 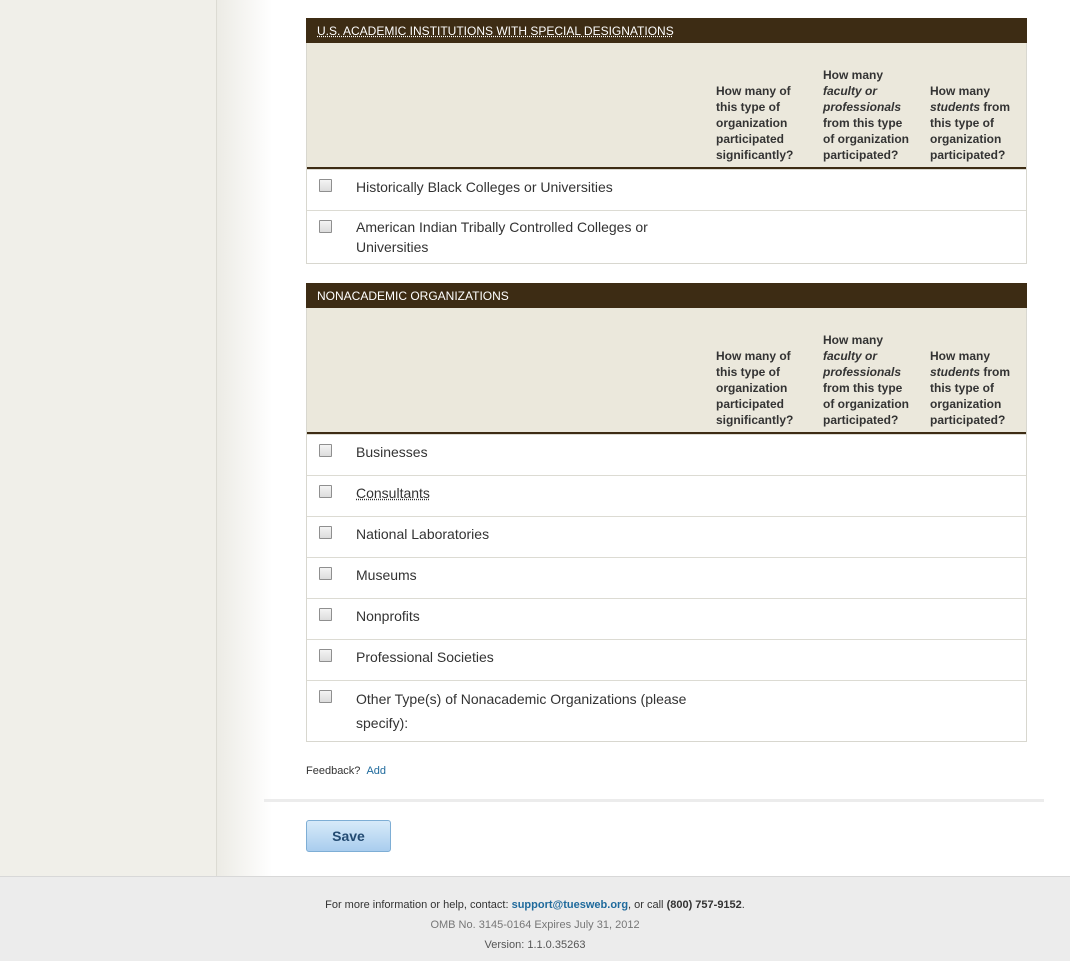 I want to click on divider, so click(x=654, y=800).